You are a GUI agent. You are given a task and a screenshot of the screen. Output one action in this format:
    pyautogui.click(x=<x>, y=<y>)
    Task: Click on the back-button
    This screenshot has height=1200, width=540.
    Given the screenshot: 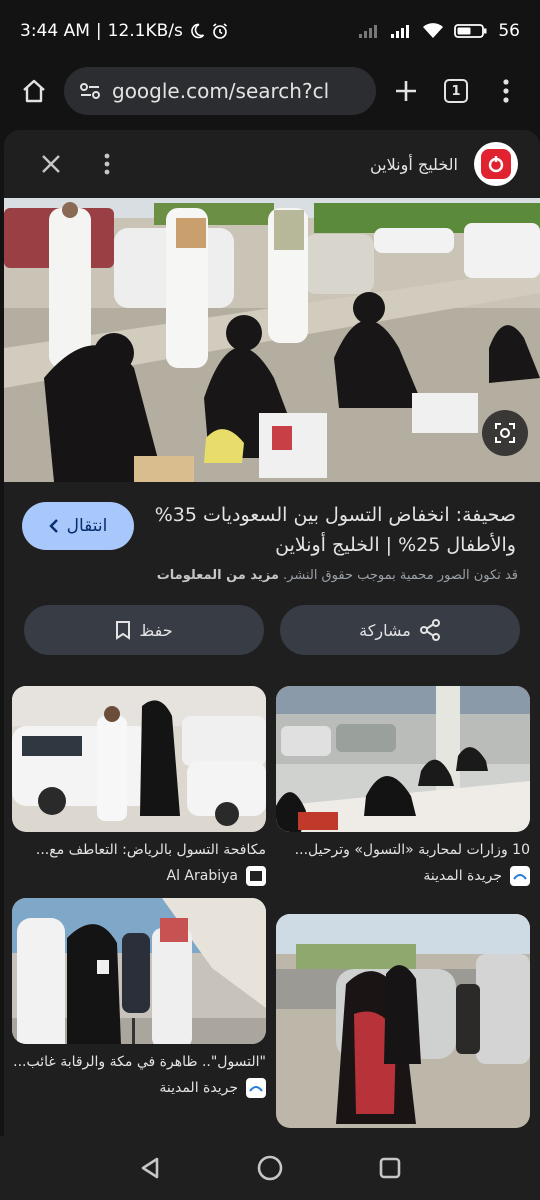 What is the action you would take?
    pyautogui.click(x=150, y=1168)
    